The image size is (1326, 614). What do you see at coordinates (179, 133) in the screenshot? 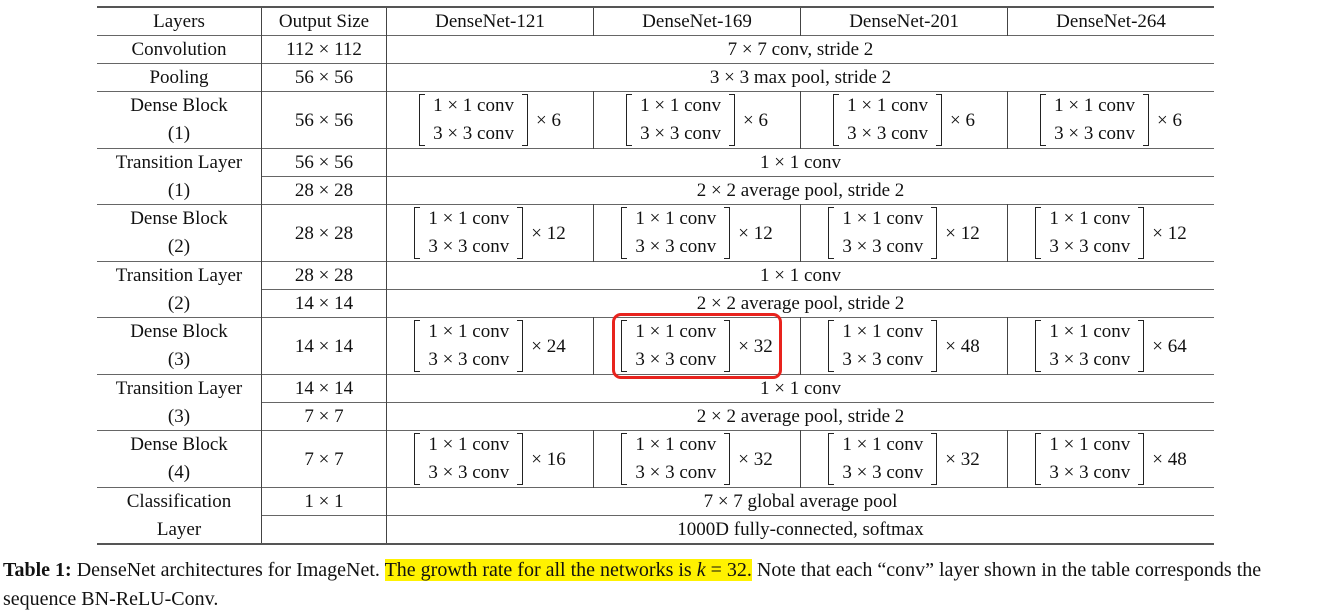
I see `layer-name-line2: (1)` at bounding box center [179, 133].